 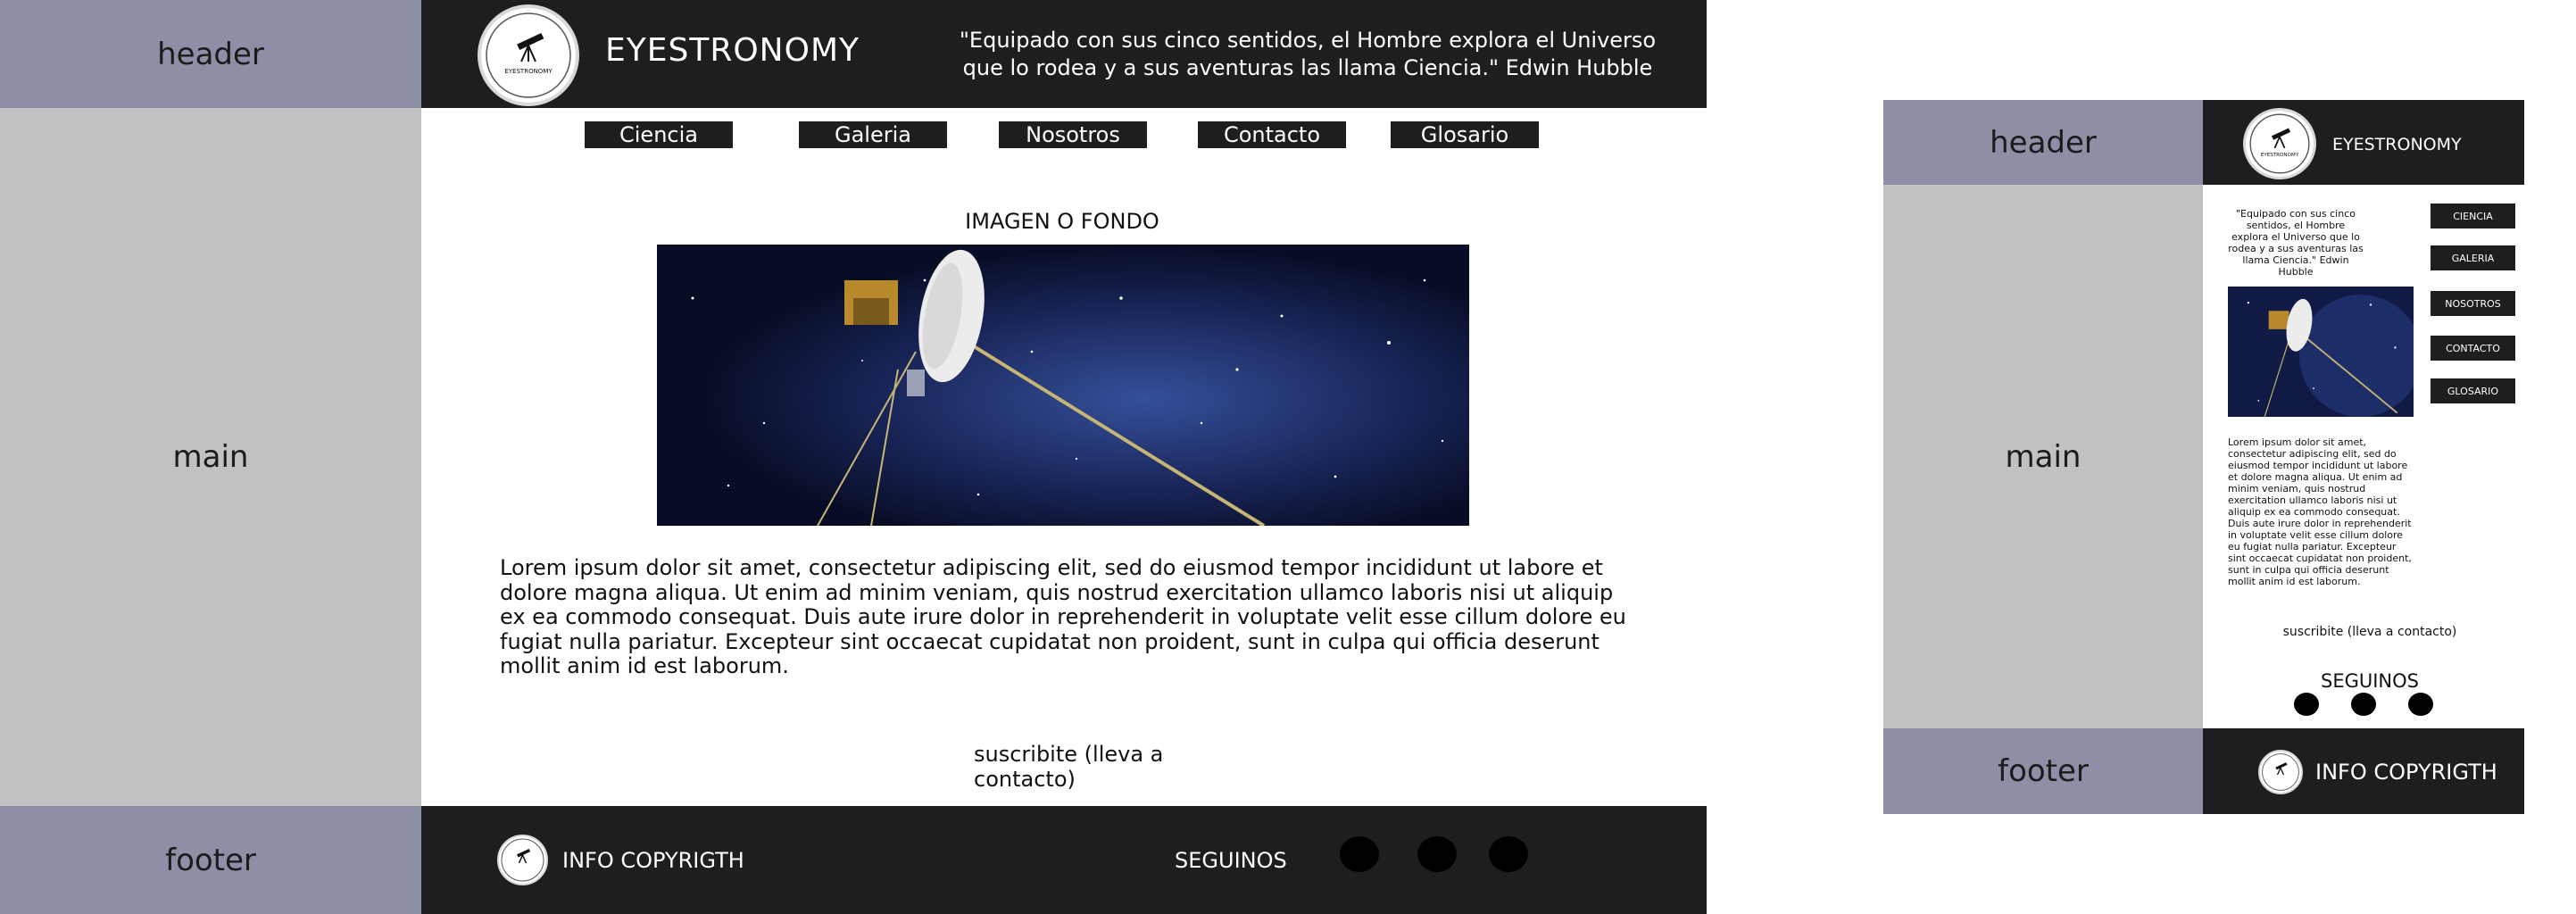 What do you see at coordinates (2043, 456) in the screenshot?
I see `mobile-main-label: main` at bounding box center [2043, 456].